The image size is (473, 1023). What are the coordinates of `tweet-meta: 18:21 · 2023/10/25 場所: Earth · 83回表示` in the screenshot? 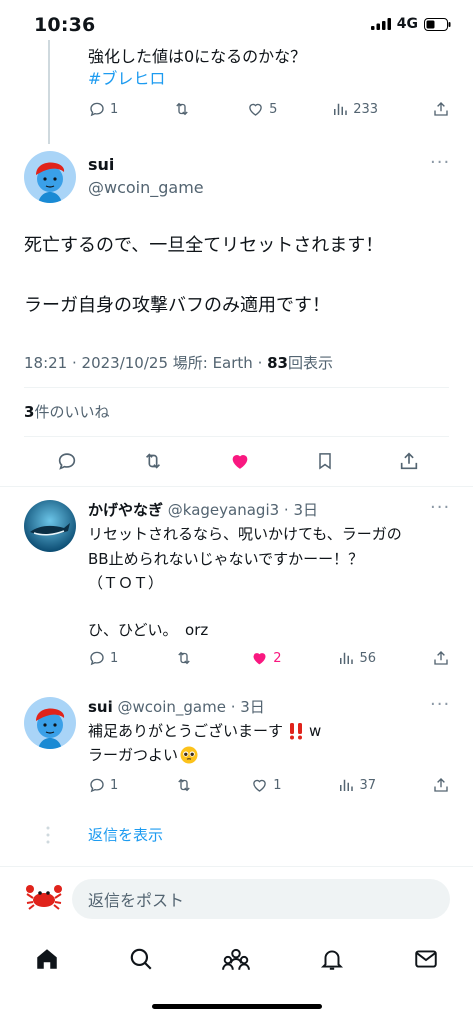 It's located at (178, 362).